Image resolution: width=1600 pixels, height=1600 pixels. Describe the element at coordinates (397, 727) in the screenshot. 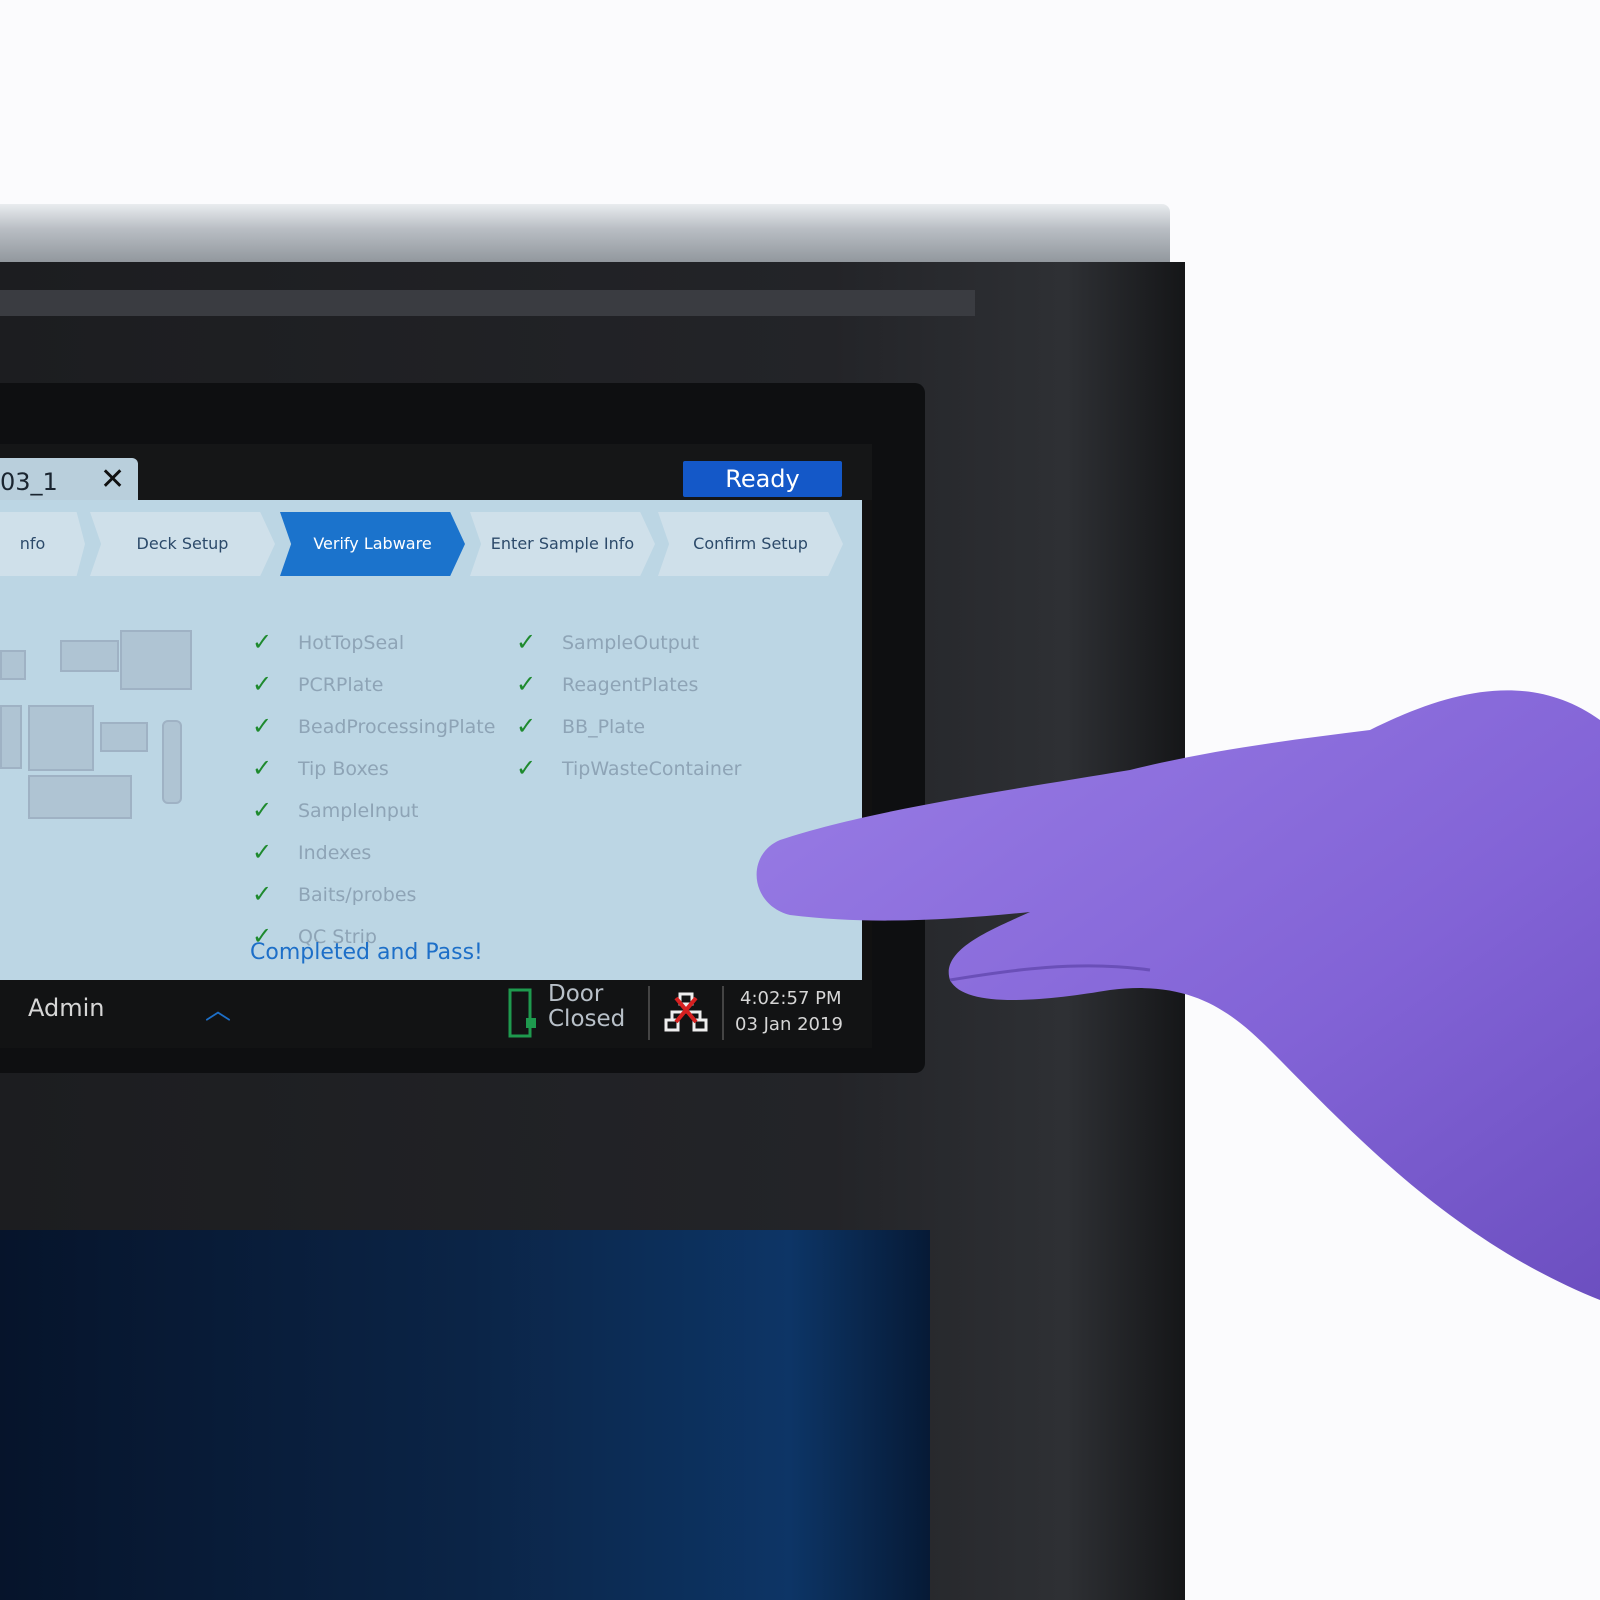

I see `labware-item: BeadProcessingPlate` at that location.